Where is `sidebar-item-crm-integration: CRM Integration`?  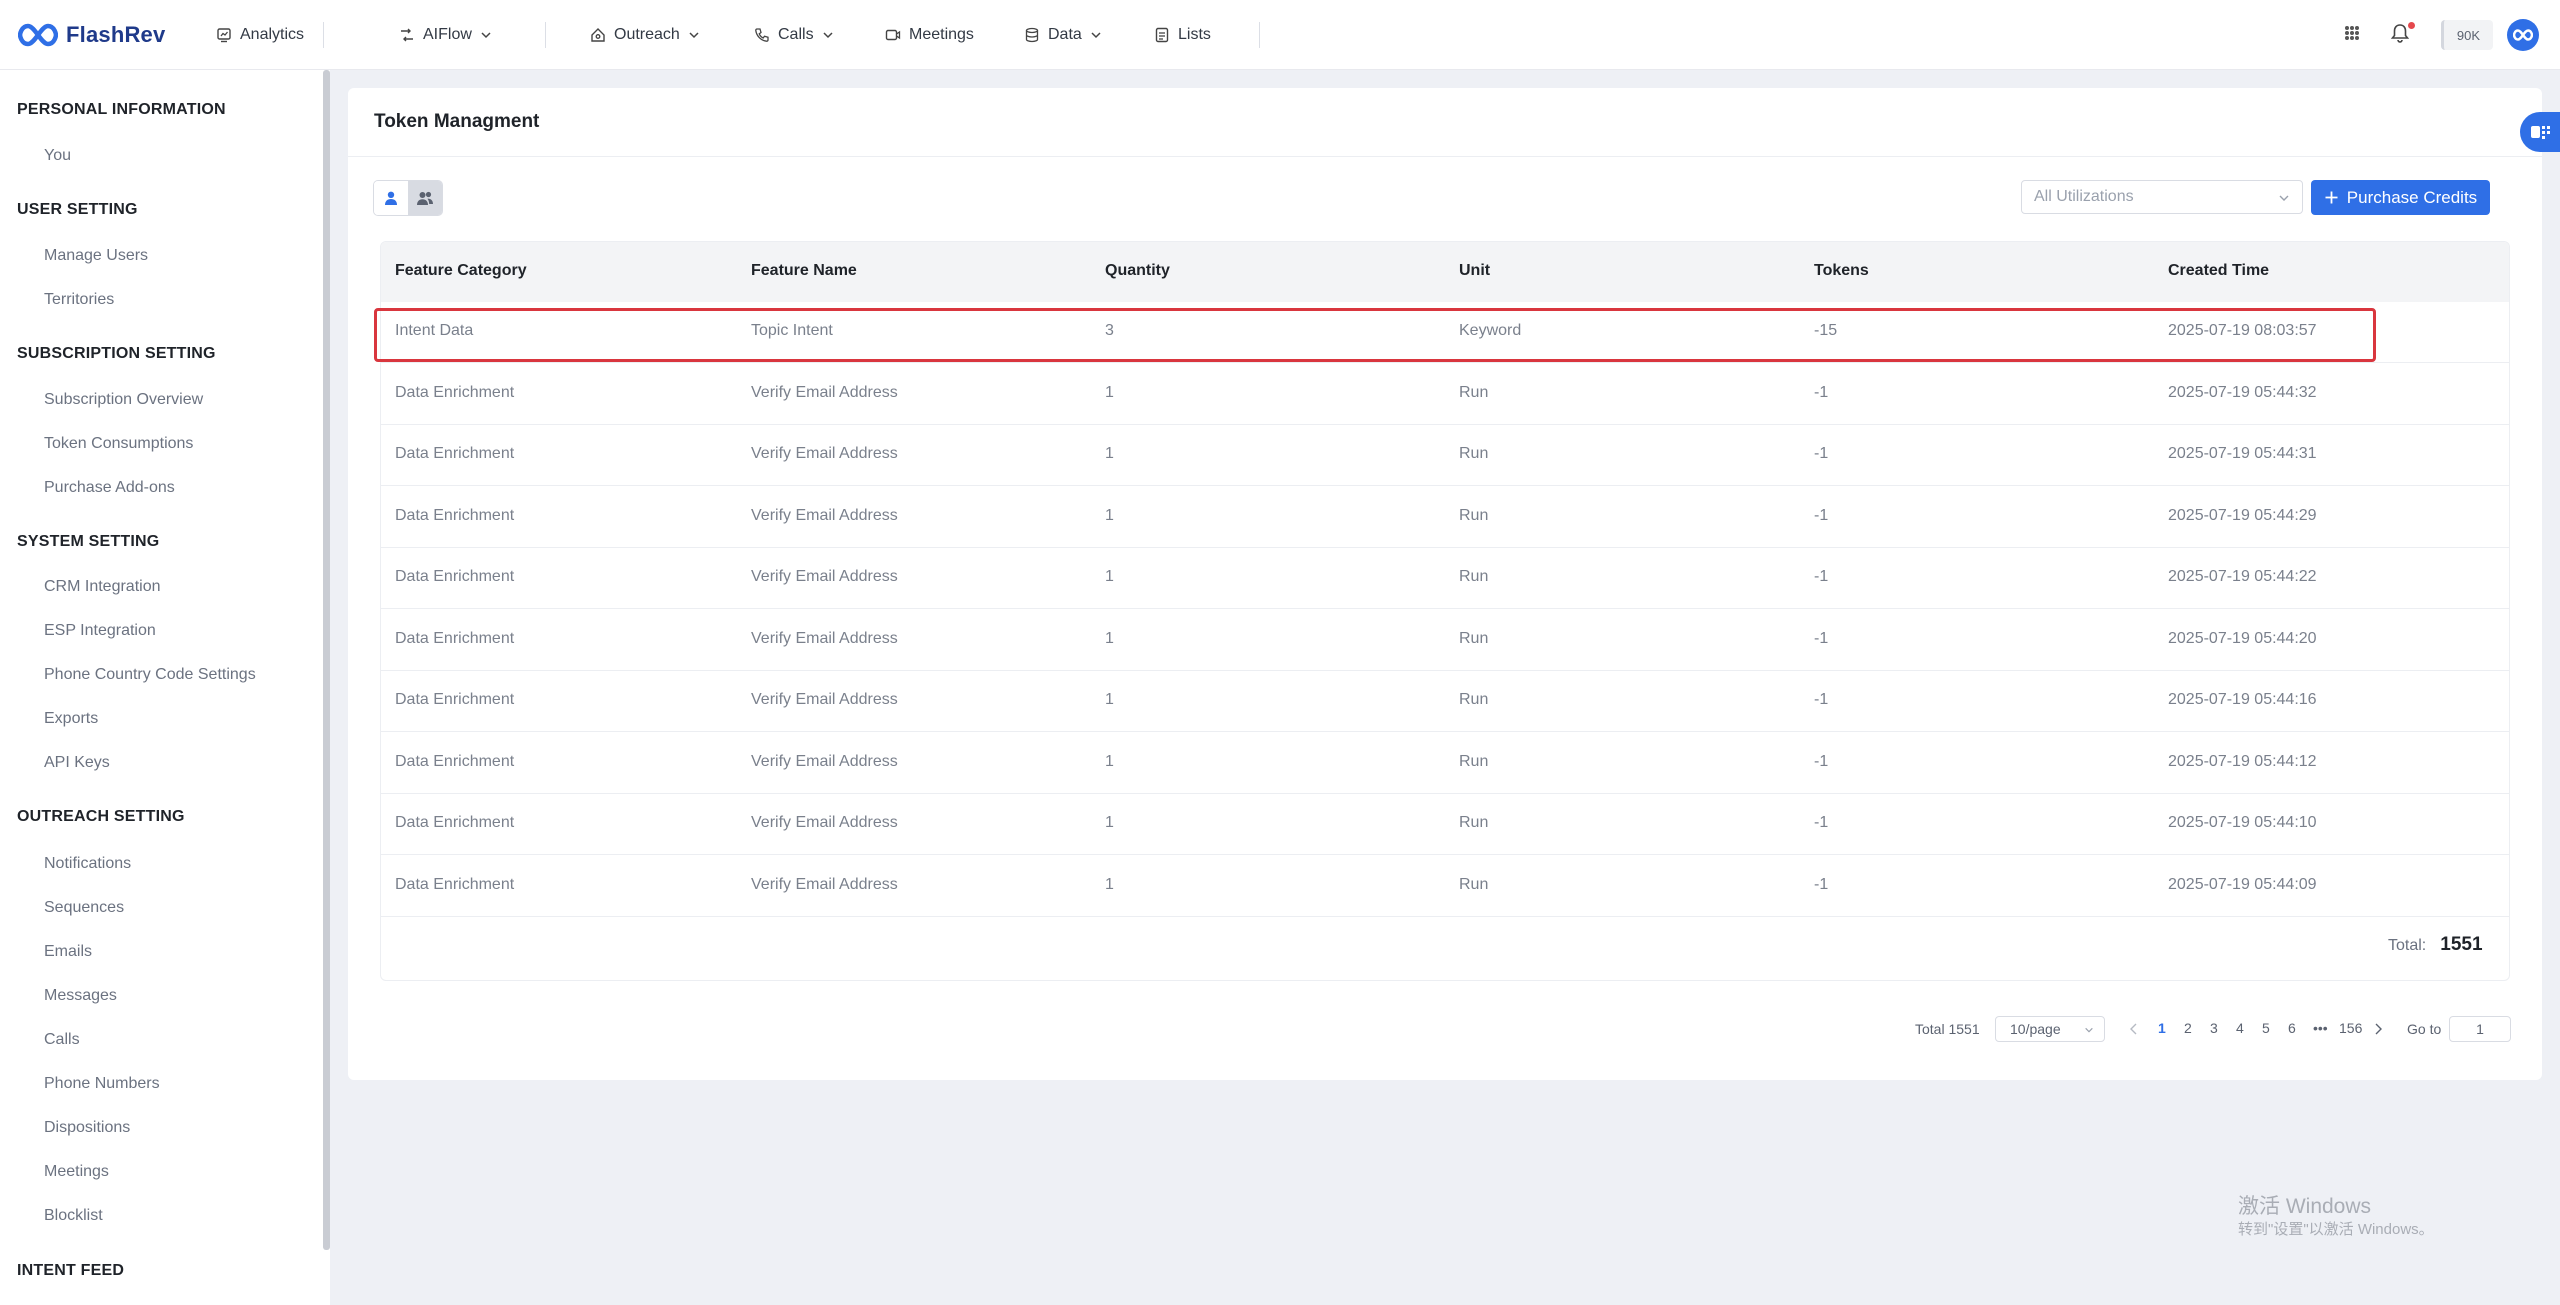 sidebar-item-crm-integration: CRM Integration is located at coordinates (102, 587).